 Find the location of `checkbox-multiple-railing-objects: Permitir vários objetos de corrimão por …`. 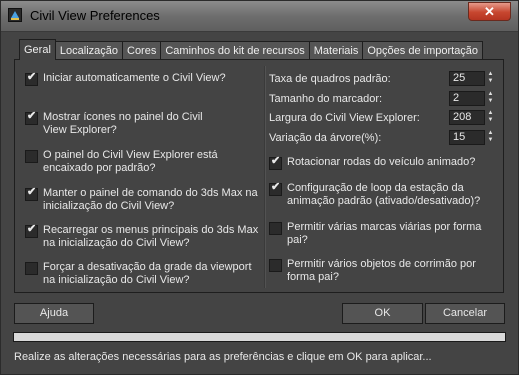

checkbox-multiple-railing-objects: Permitir vários objetos de corrimão por … is located at coordinates (379, 271).